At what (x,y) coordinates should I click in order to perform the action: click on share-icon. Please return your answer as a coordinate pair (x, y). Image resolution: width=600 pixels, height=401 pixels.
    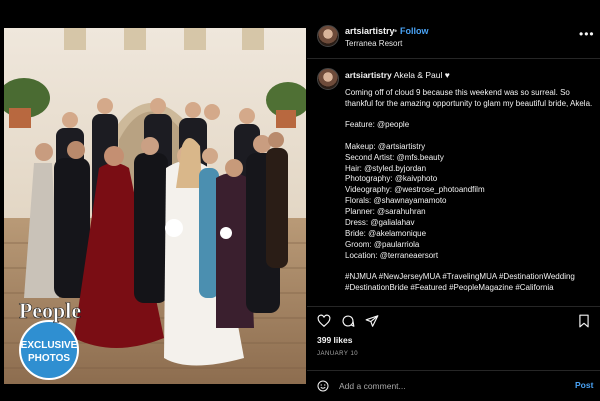
    Looking at the image, I should click on (372, 321).